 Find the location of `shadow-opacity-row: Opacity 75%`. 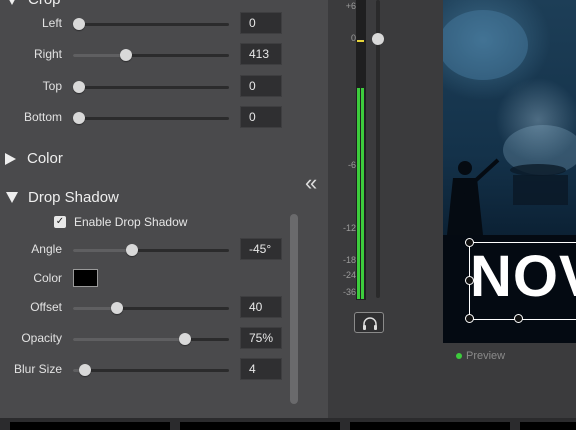

shadow-opacity-row: Opacity 75% is located at coordinates (164, 339).